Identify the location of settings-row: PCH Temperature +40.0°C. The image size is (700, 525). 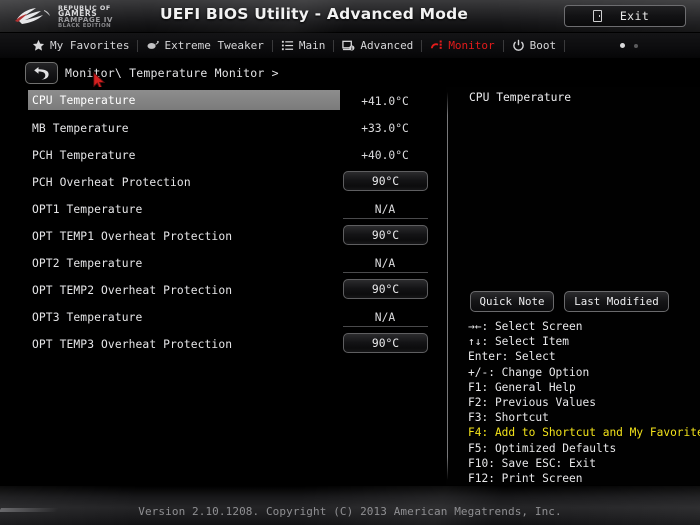
(223, 156).